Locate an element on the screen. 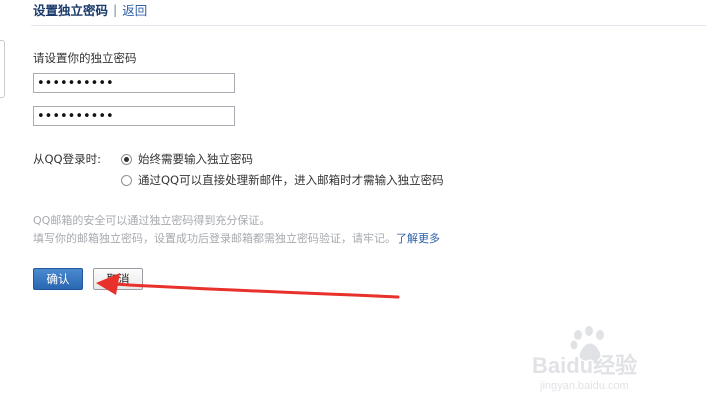  qq-login-label: 从QQ登录时: is located at coordinates (67, 159).